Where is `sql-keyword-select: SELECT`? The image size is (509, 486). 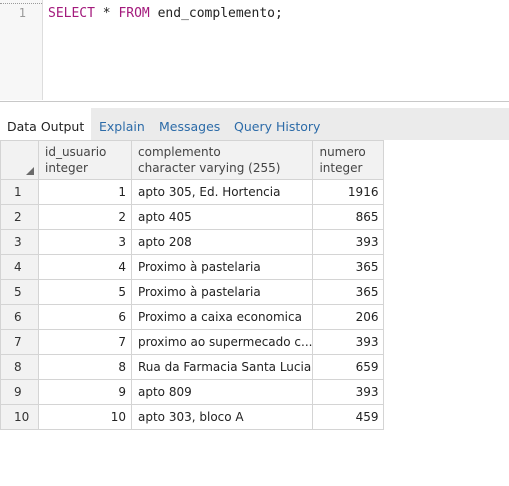
sql-keyword-select: SELECT is located at coordinates (71, 13).